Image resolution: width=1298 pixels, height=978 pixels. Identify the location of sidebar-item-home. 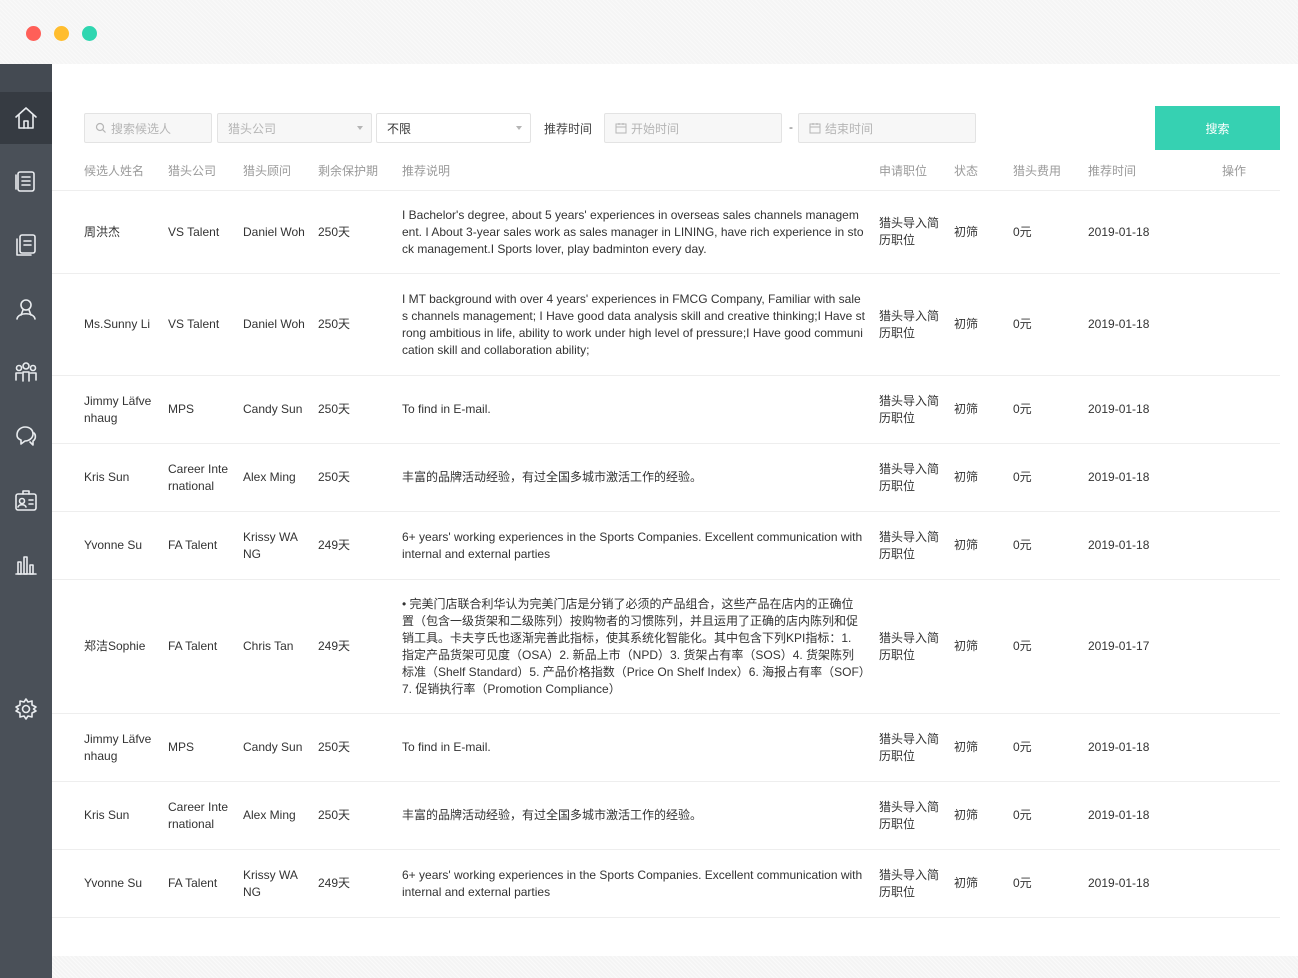
(26, 118).